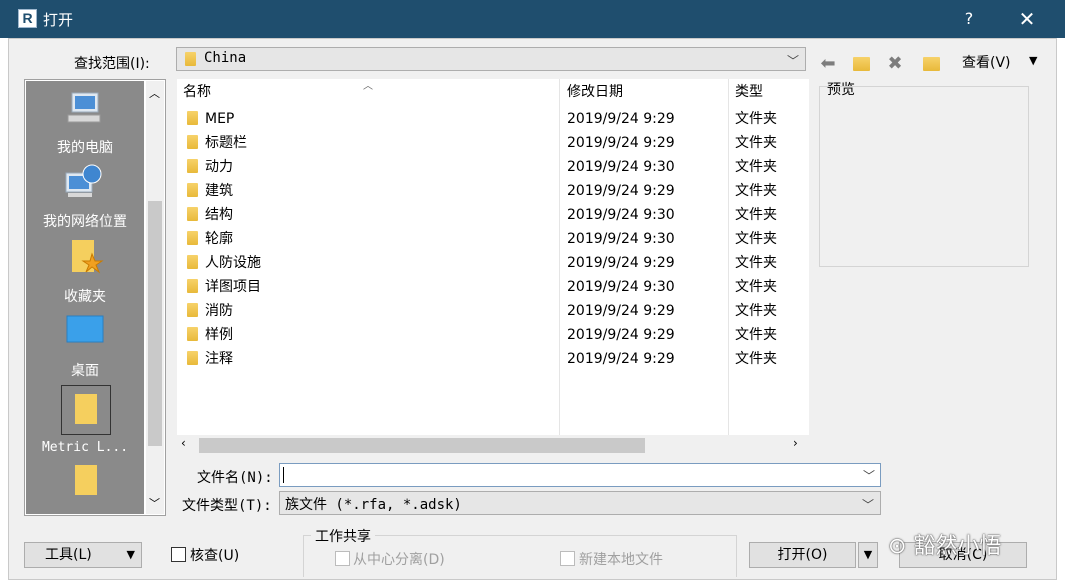 The width and height of the screenshot is (1065, 588). I want to click on detach-label: 从中心分离(D), so click(399, 560).